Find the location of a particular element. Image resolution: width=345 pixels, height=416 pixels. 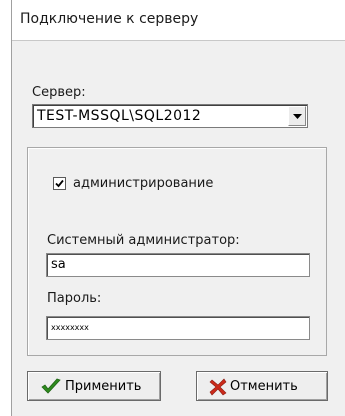

window-title: Подключение к серверу is located at coordinates (109, 19).